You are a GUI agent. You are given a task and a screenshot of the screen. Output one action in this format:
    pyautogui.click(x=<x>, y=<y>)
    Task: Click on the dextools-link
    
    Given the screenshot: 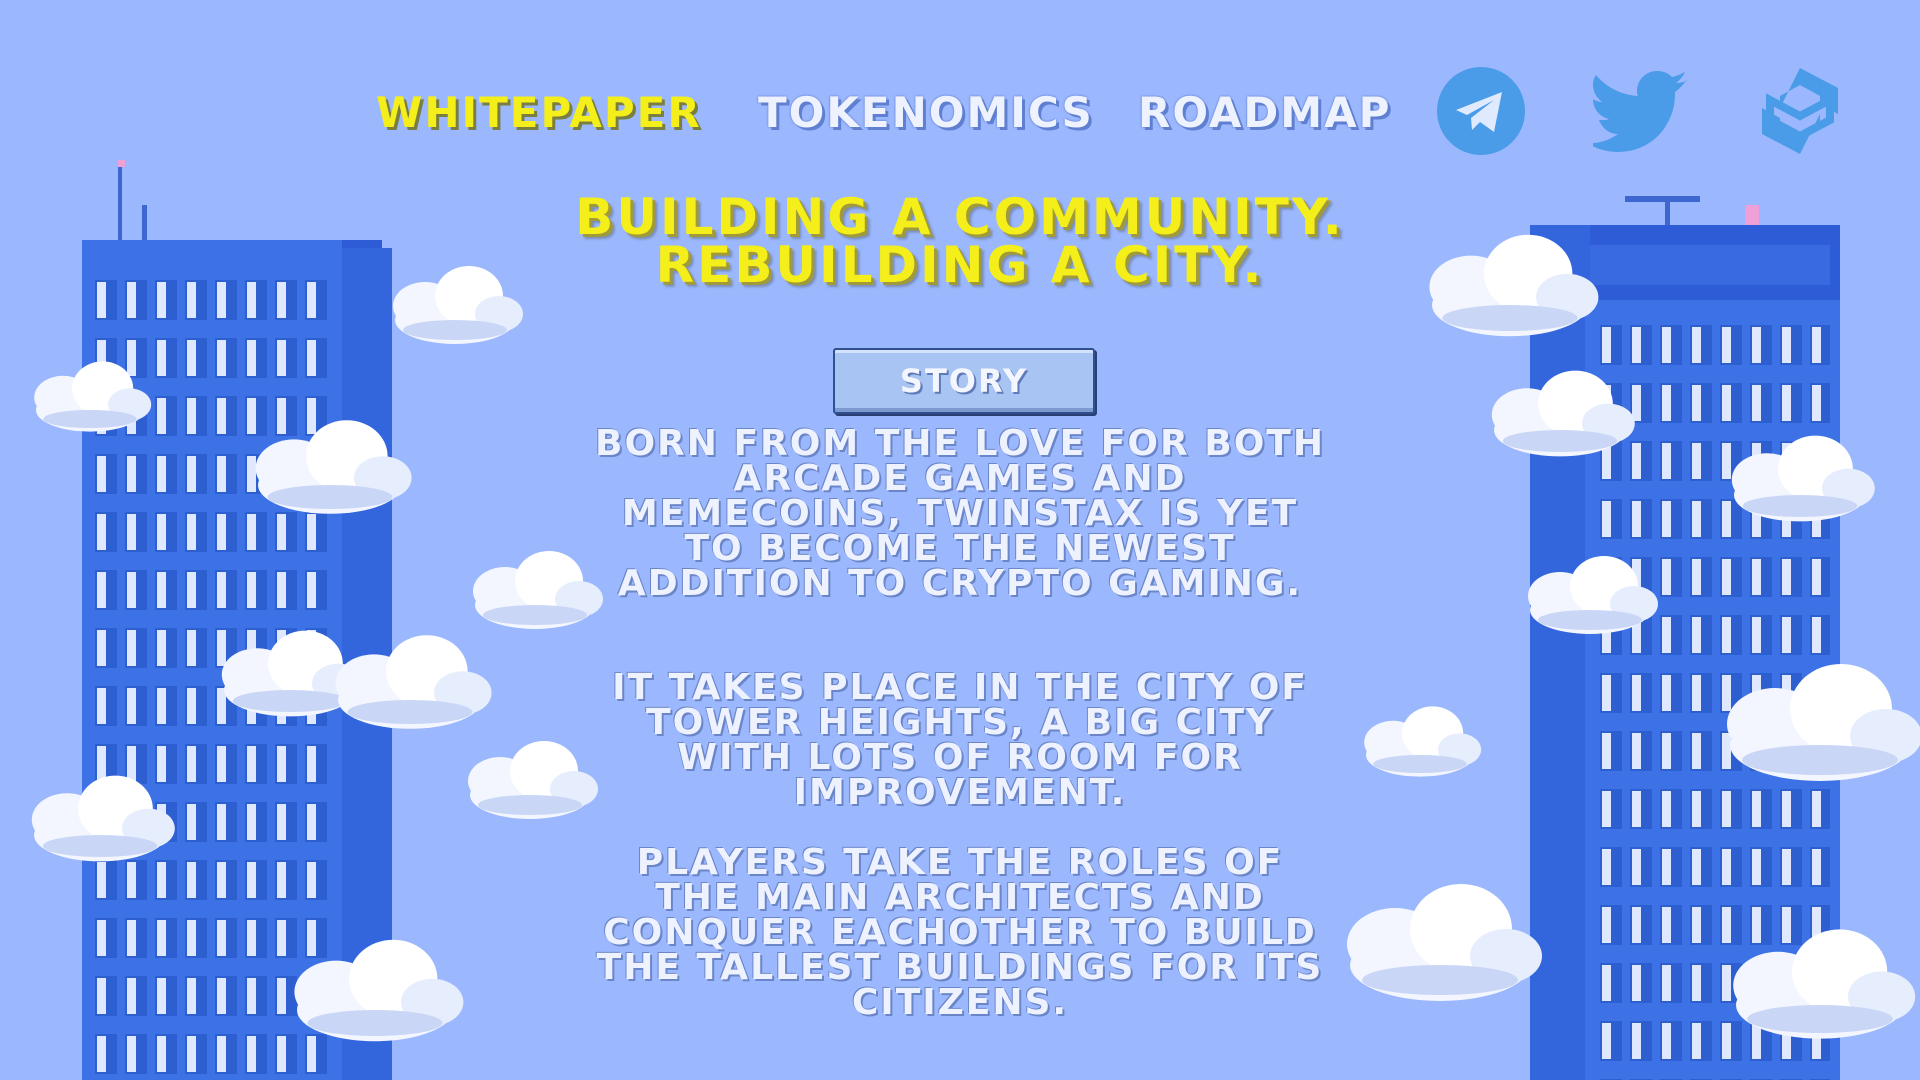 What is the action you would take?
    pyautogui.click(x=1800, y=111)
    